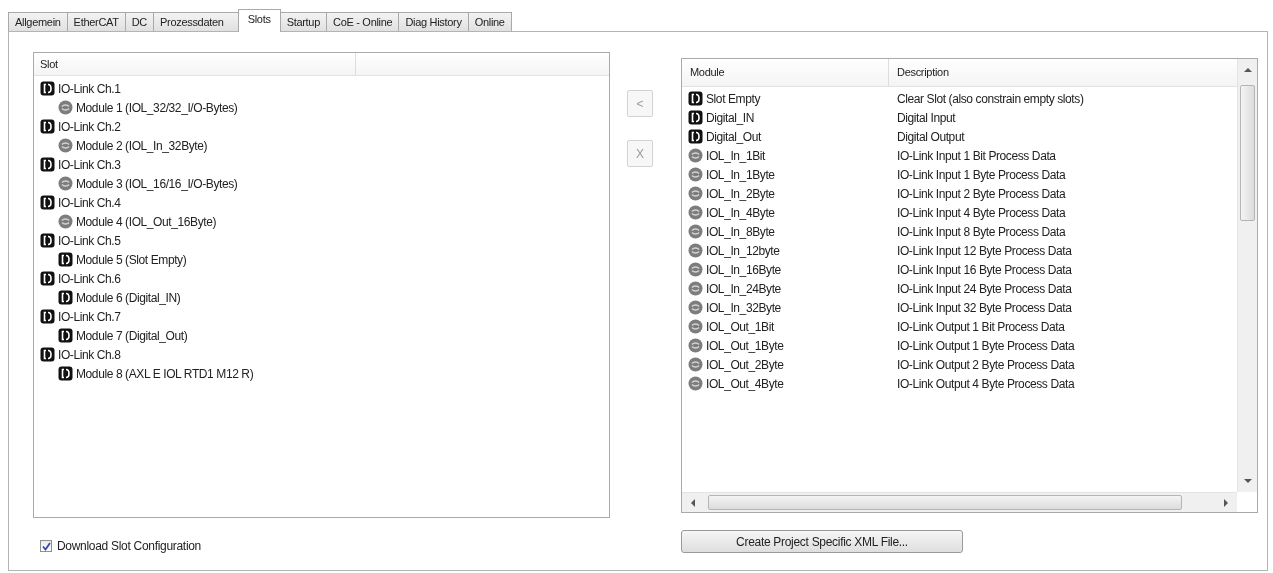 The width and height of the screenshot is (1273, 573). Describe the element at coordinates (46, 546) in the screenshot. I see `checkbox` at that location.